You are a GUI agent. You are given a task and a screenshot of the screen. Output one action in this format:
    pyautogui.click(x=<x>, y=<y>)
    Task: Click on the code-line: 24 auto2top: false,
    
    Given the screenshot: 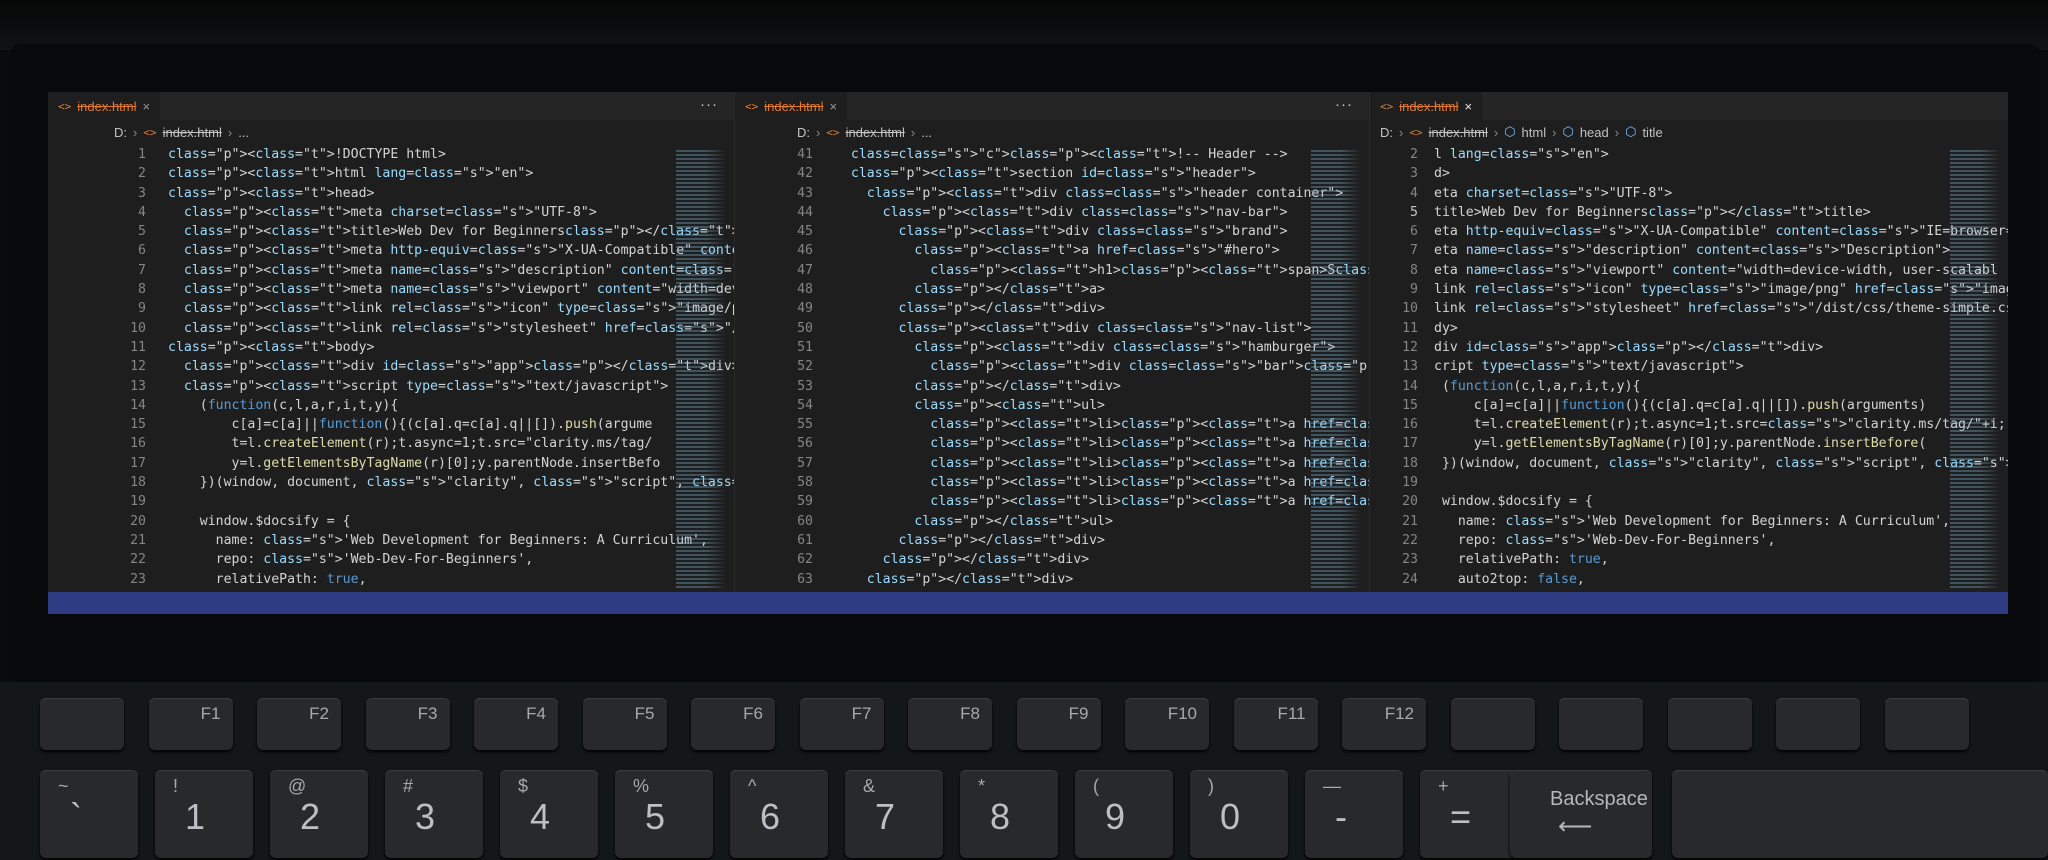 What is the action you would take?
    pyautogui.click(x=1689, y=579)
    